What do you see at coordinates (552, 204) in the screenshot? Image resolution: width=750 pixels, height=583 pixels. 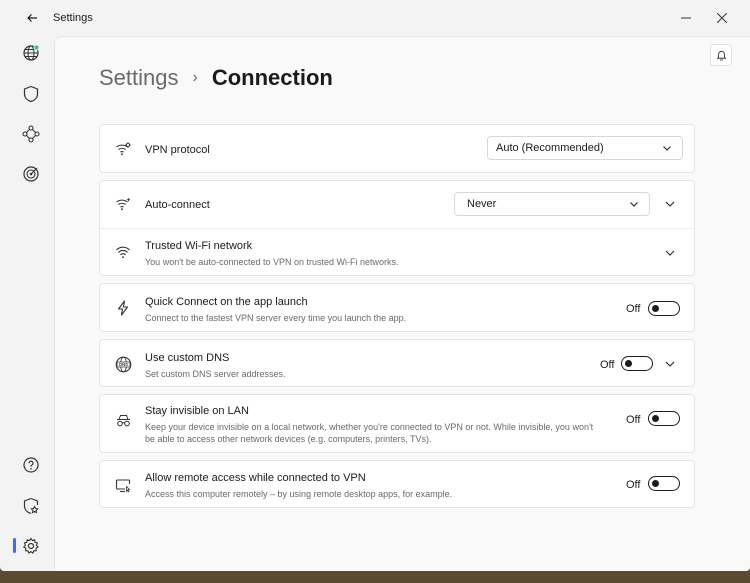 I see `auto-connect-select: Never` at bounding box center [552, 204].